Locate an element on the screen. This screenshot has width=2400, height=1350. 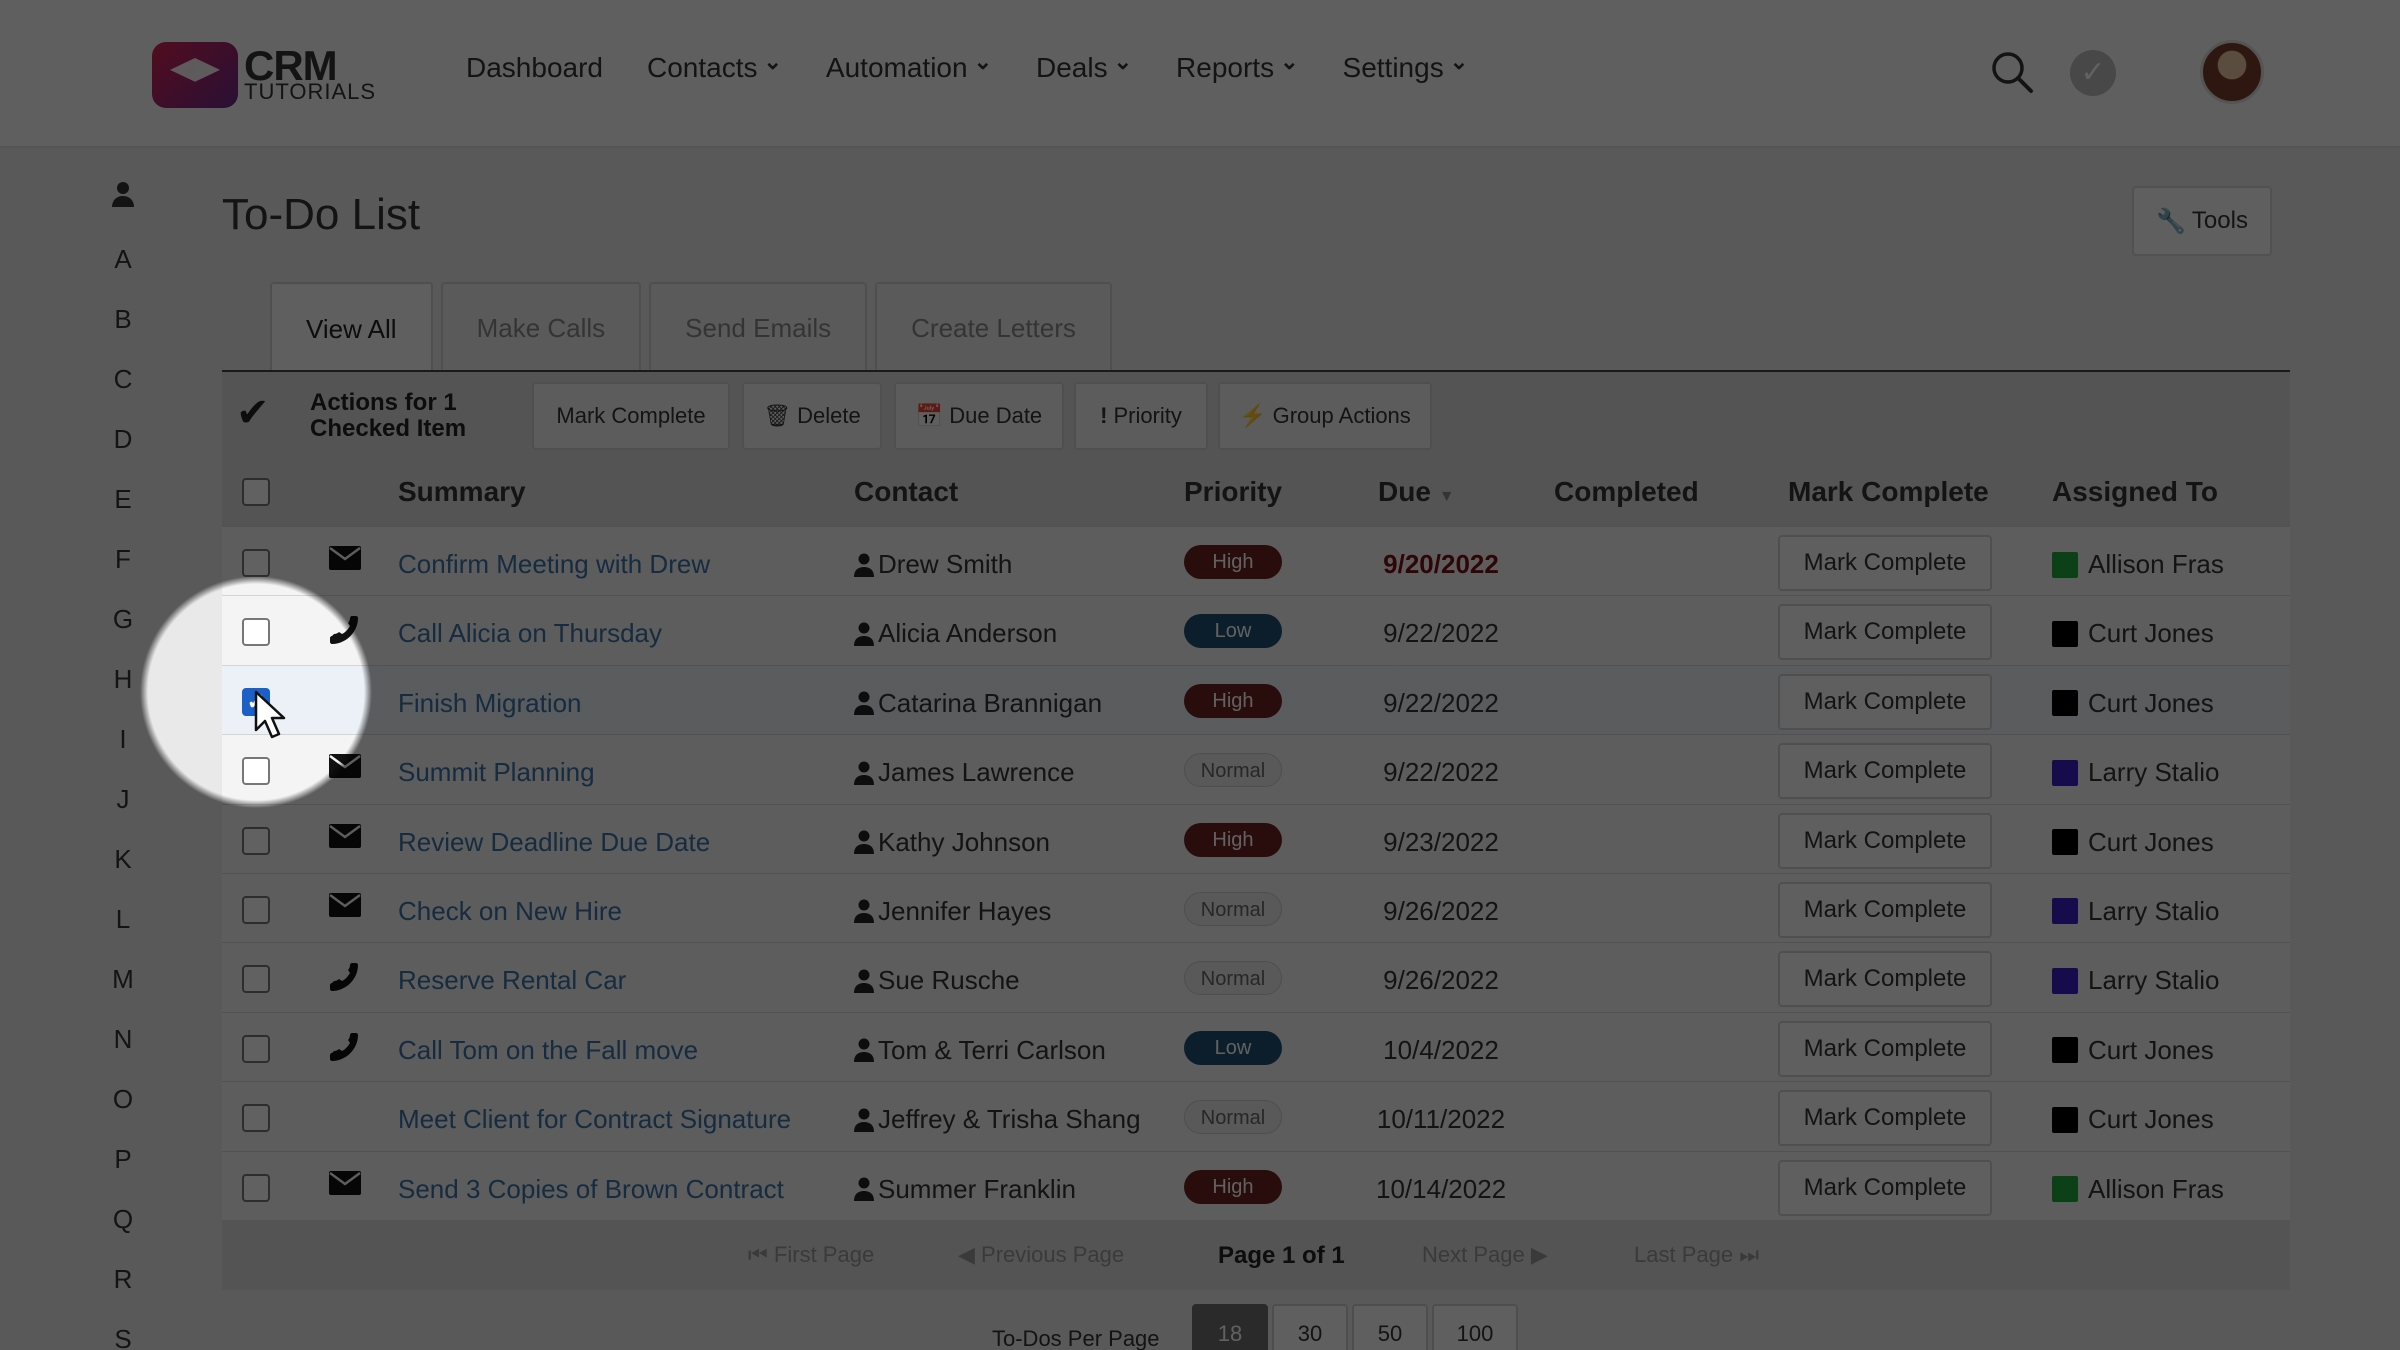
summary-link: Call Alicia on Thursday is located at coordinates (530, 633).